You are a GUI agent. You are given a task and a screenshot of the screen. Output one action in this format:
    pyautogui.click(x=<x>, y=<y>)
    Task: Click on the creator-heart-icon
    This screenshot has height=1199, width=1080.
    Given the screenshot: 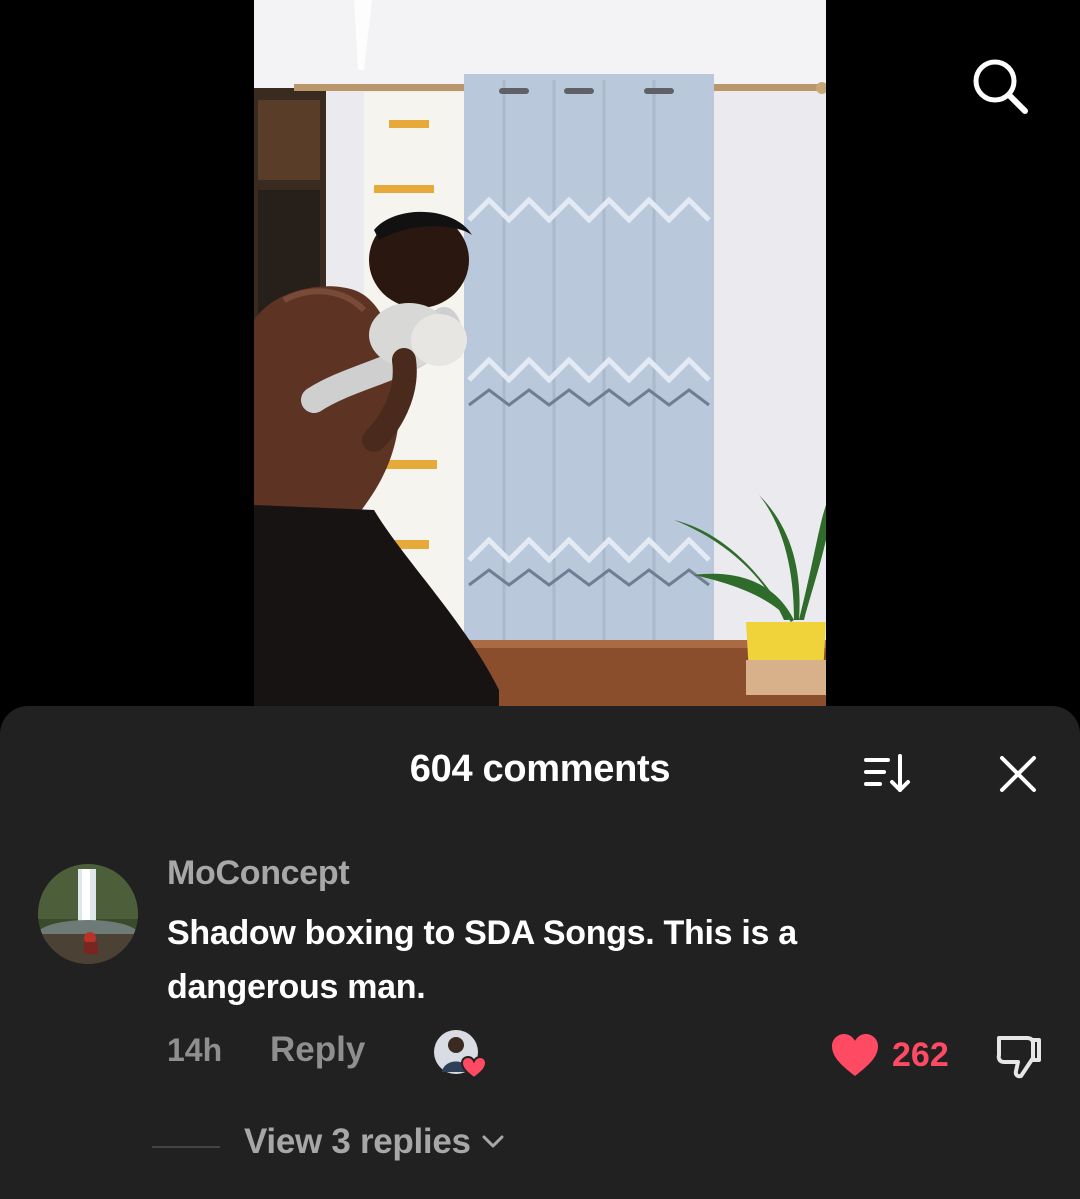 What is the action you would take?
    pyautogui.click(x=461, y=1055)
    